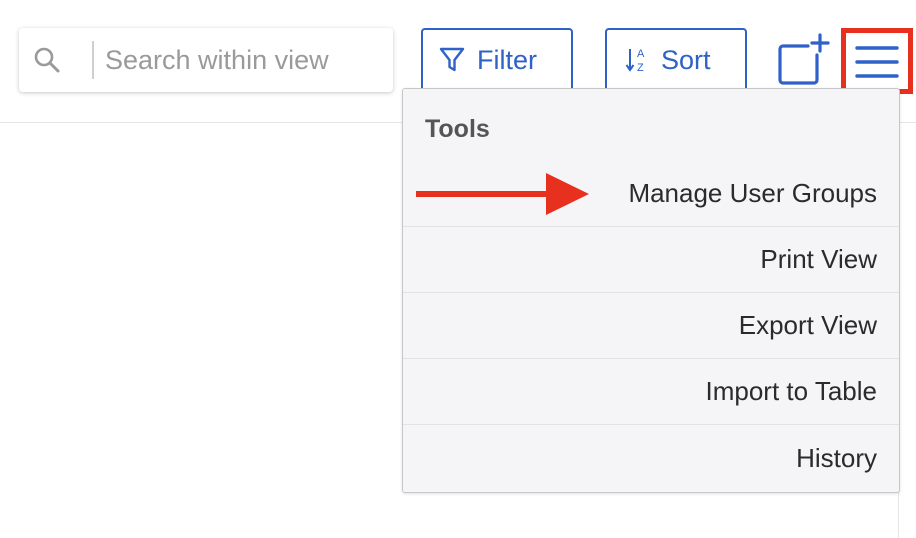 Image resolution: width=916 pixels, height=538 pixels. What do you see at coordinates (651, 260) in the screenshot?
I see `menu-item-print-view: Print View` at bounding box center [651, 260].